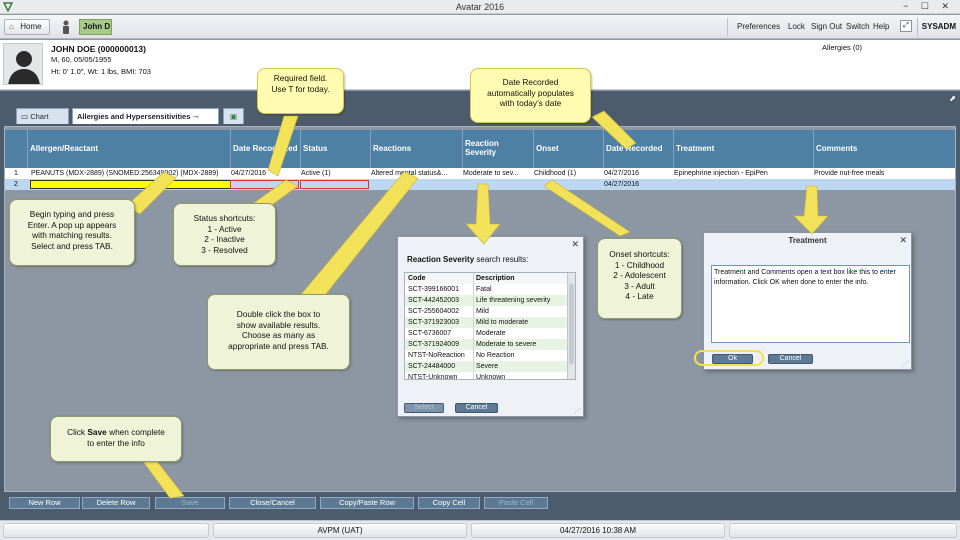 The width and height of the screenshot is (960, 540). What do you see at coordinates (16, 173) in the screenshot?
I see `row-number: 1` at bounding box center [16, 173].